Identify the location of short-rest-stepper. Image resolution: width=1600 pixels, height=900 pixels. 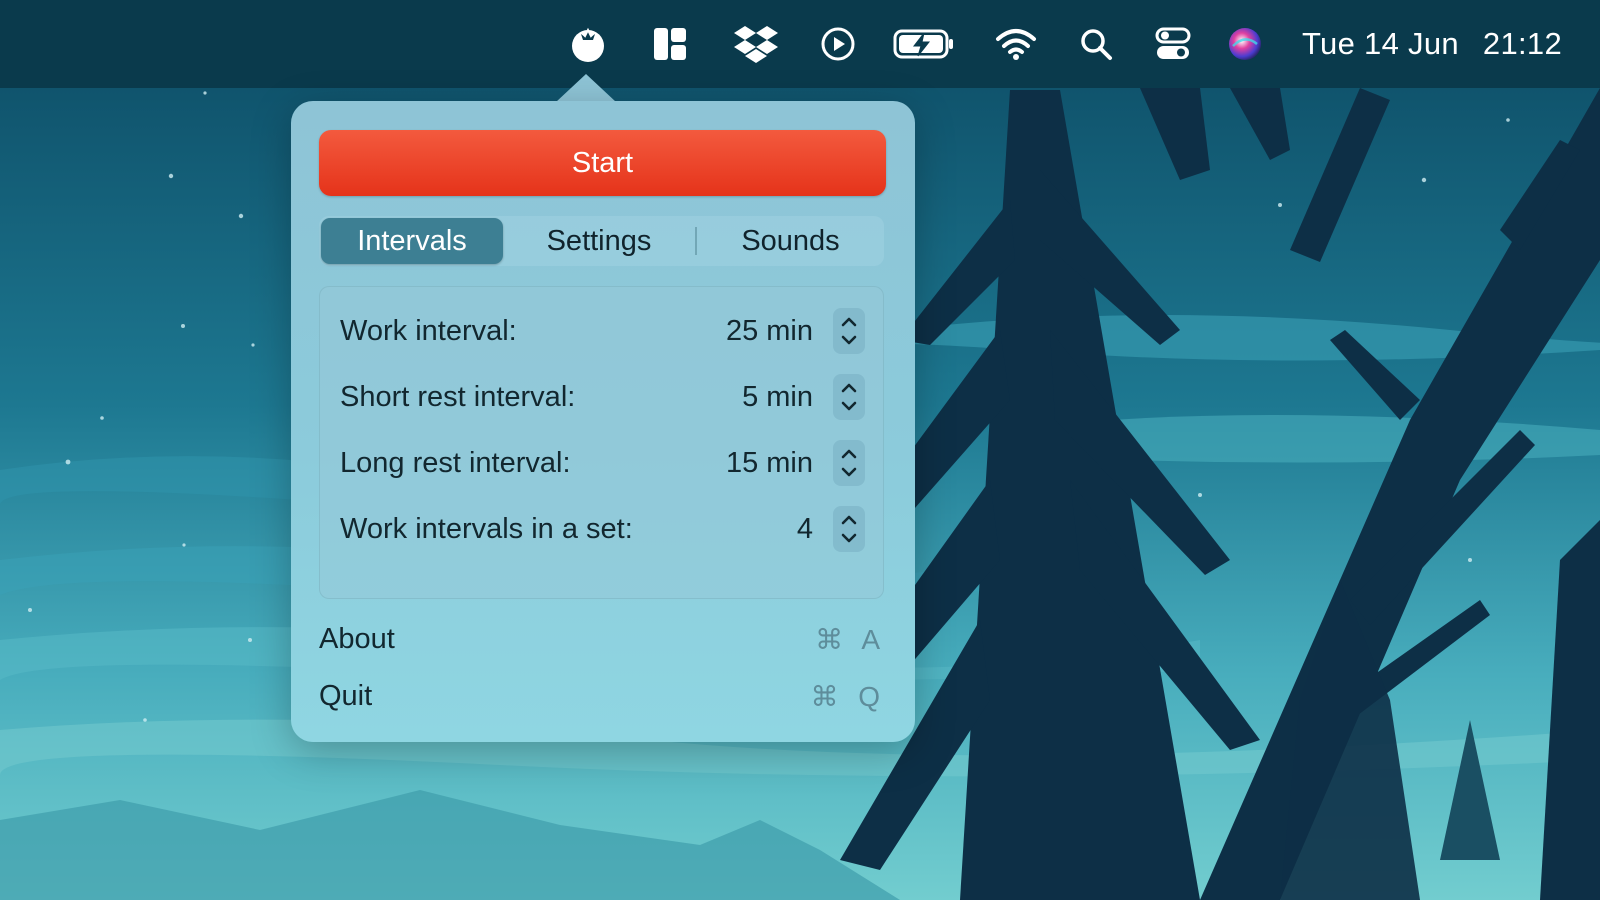
(849, 397).